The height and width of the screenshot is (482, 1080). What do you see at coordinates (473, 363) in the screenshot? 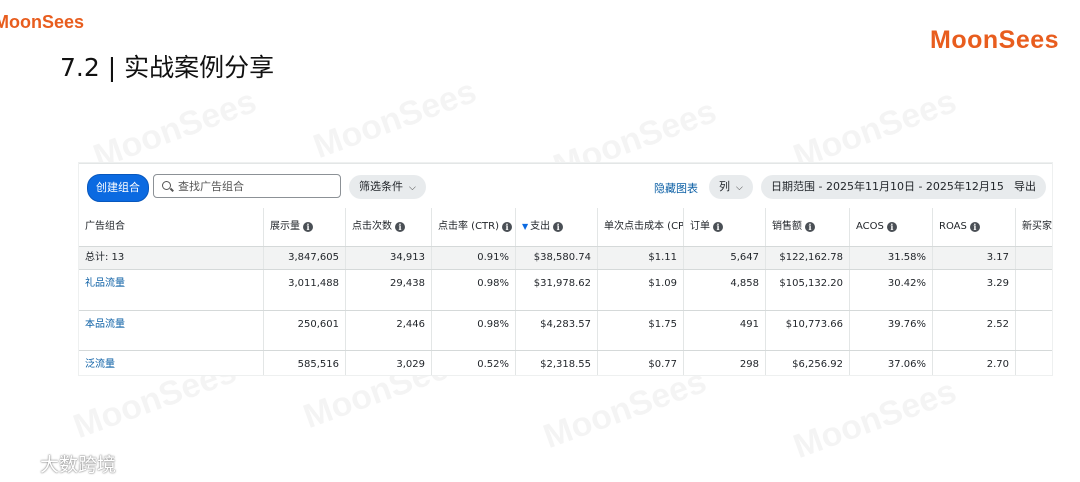
I see `table-cell: 0.52%` at bounding box center [473, 363].